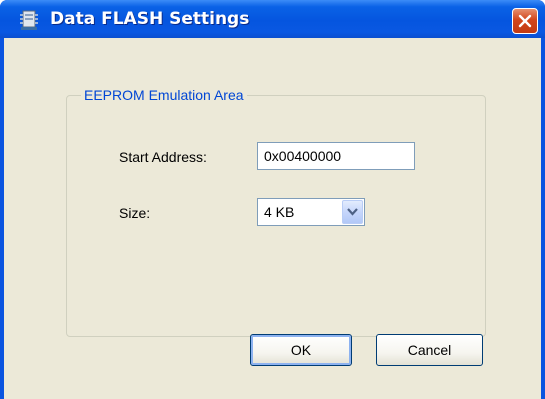 Image resolution: width=545 pixels, height=399 pixels. I want to click on close-button, so click(525, 21).